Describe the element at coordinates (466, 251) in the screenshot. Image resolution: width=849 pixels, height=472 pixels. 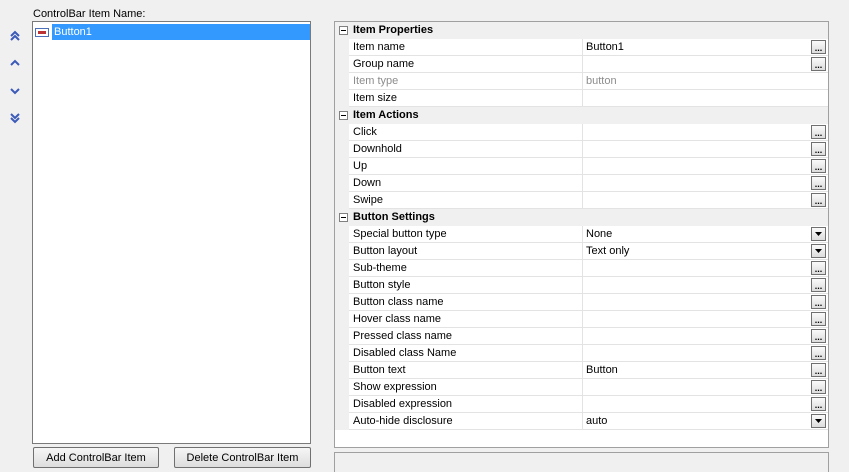
I see `property-name: Button layout` at that location.